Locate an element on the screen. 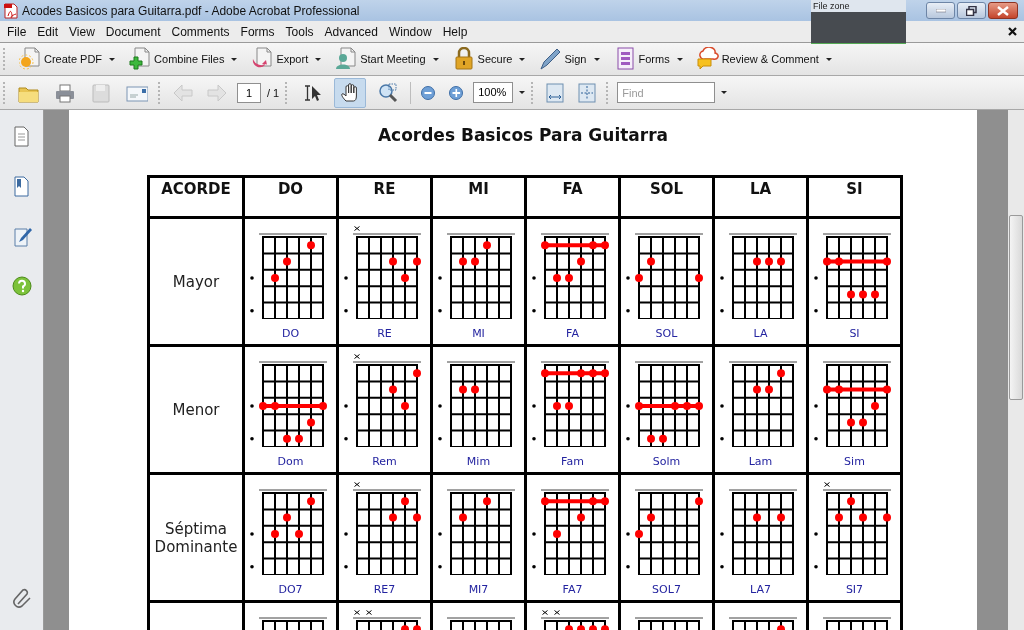  chord-name: DO is located at coordinates (290, 333).